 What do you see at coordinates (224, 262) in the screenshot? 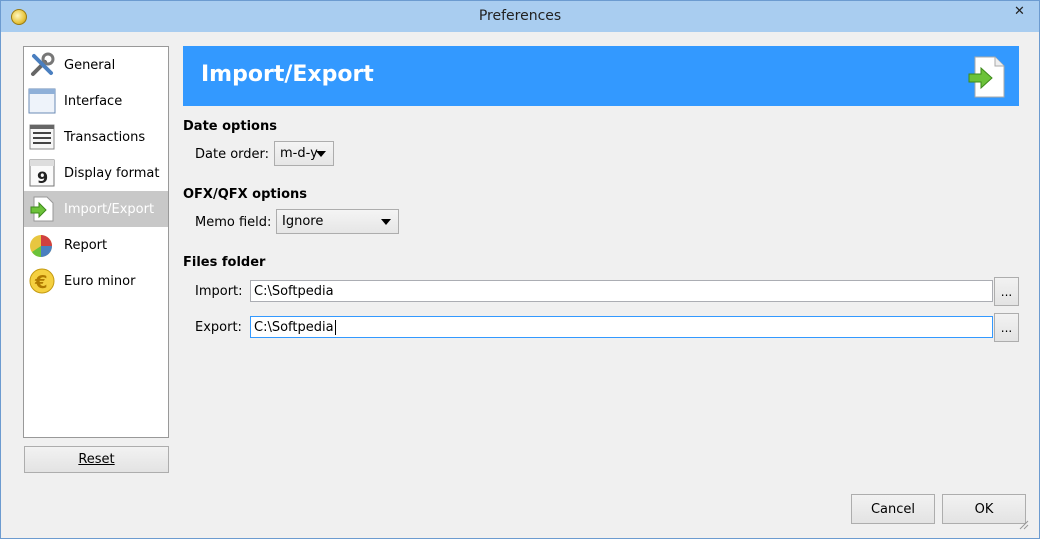
I see `files-folder-heading: Files folder` at bounding box center [224, 262].